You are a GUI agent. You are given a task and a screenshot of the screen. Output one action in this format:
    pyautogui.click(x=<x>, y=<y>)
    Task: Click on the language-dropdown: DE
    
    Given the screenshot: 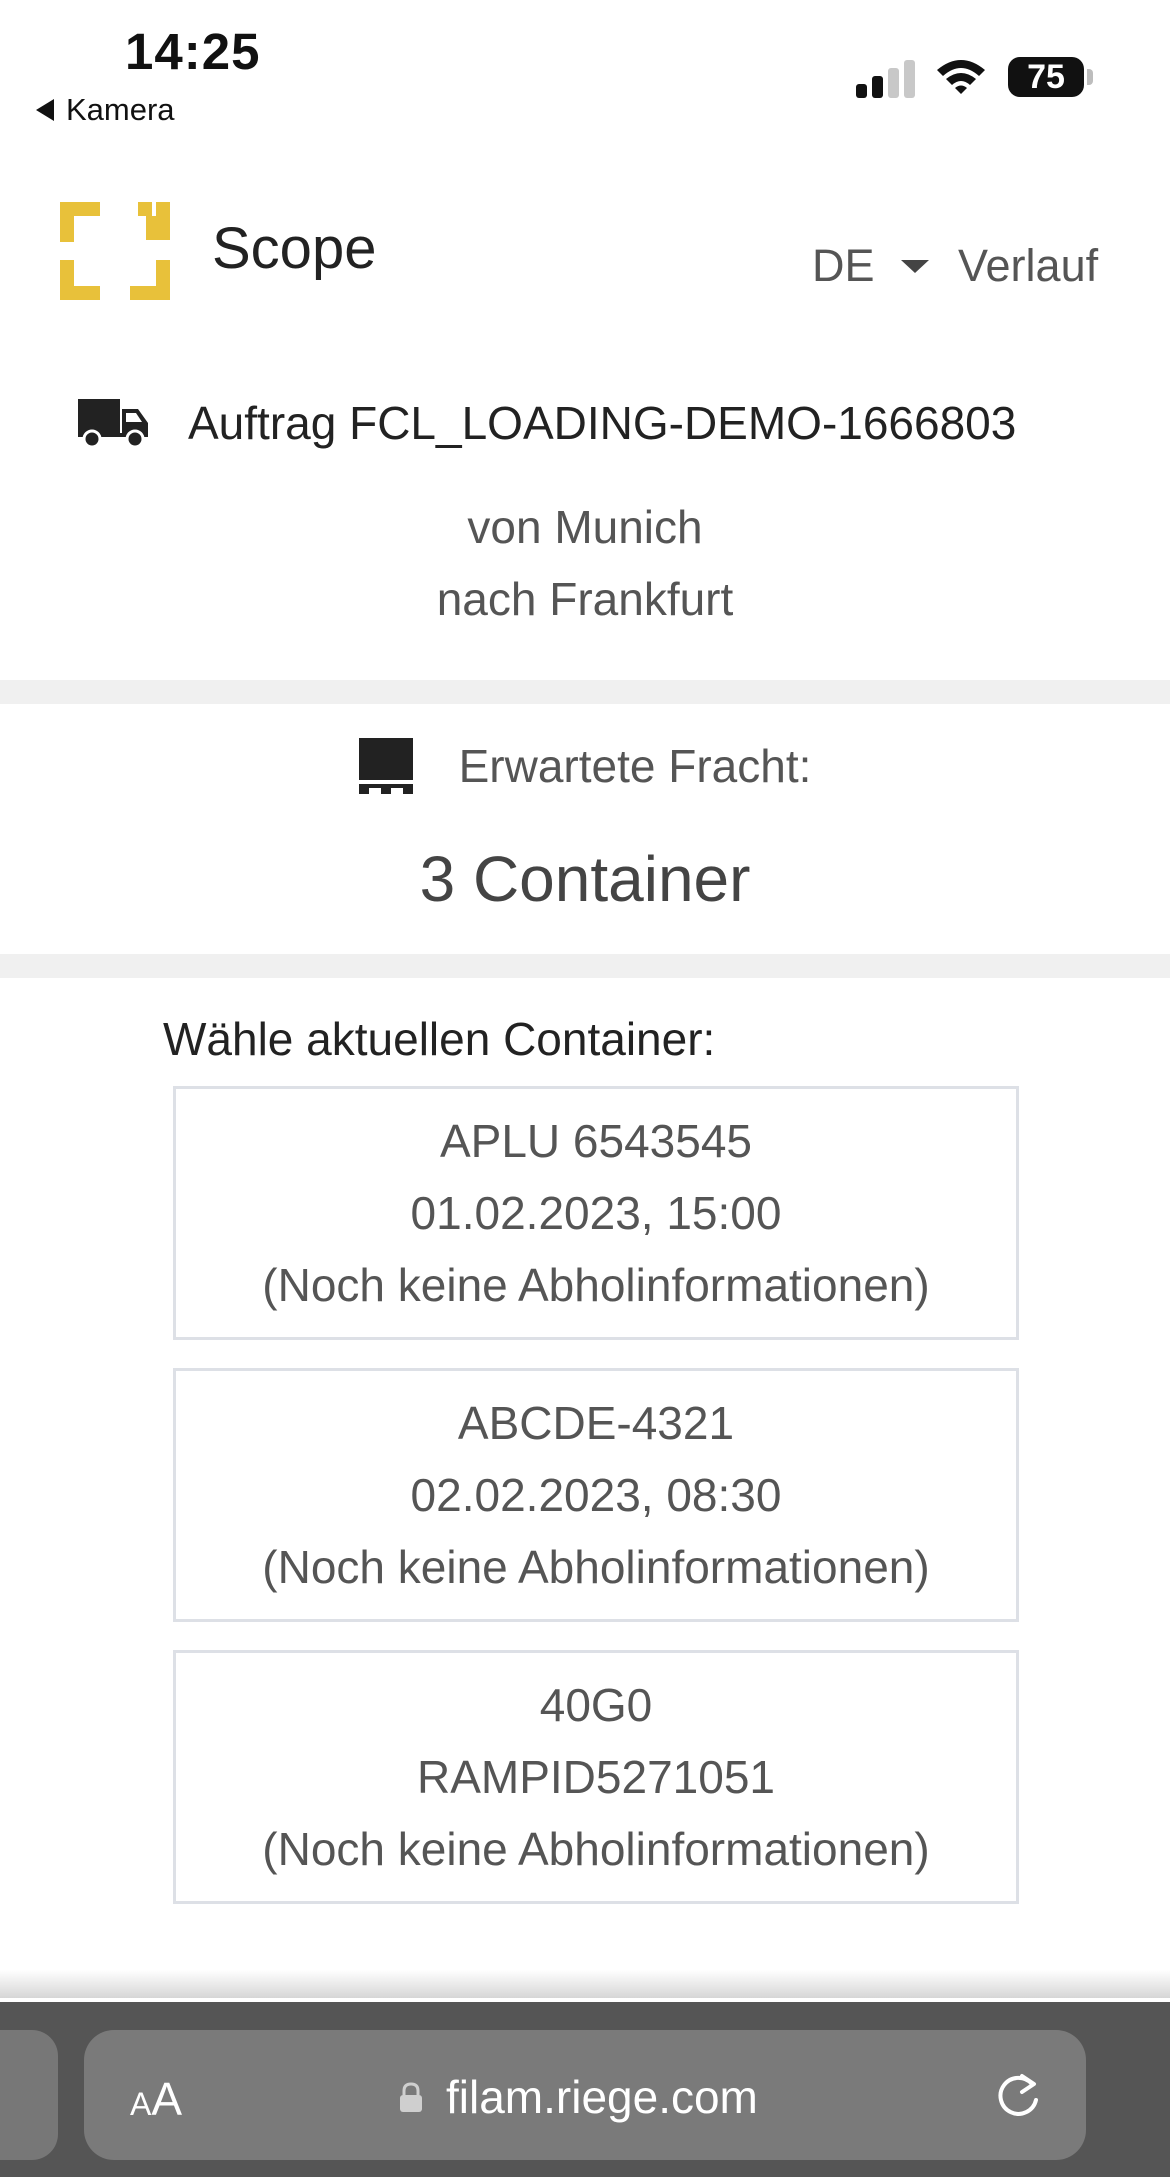 What is the action you would take?
    pyautogui.click(x=870, y=266)
    